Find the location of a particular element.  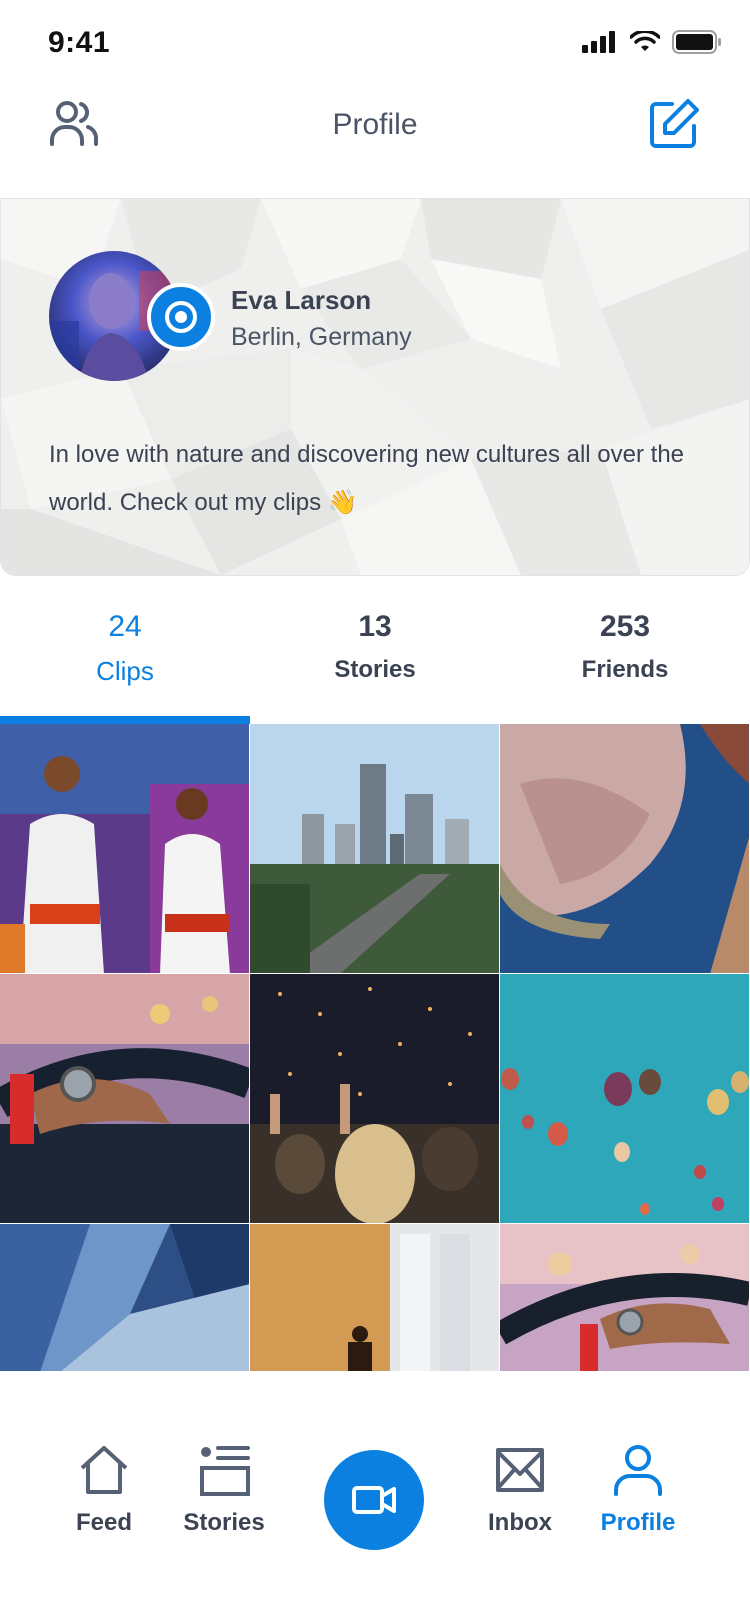

stat-stories: 13 Stories is located at coordinates (375, 644).